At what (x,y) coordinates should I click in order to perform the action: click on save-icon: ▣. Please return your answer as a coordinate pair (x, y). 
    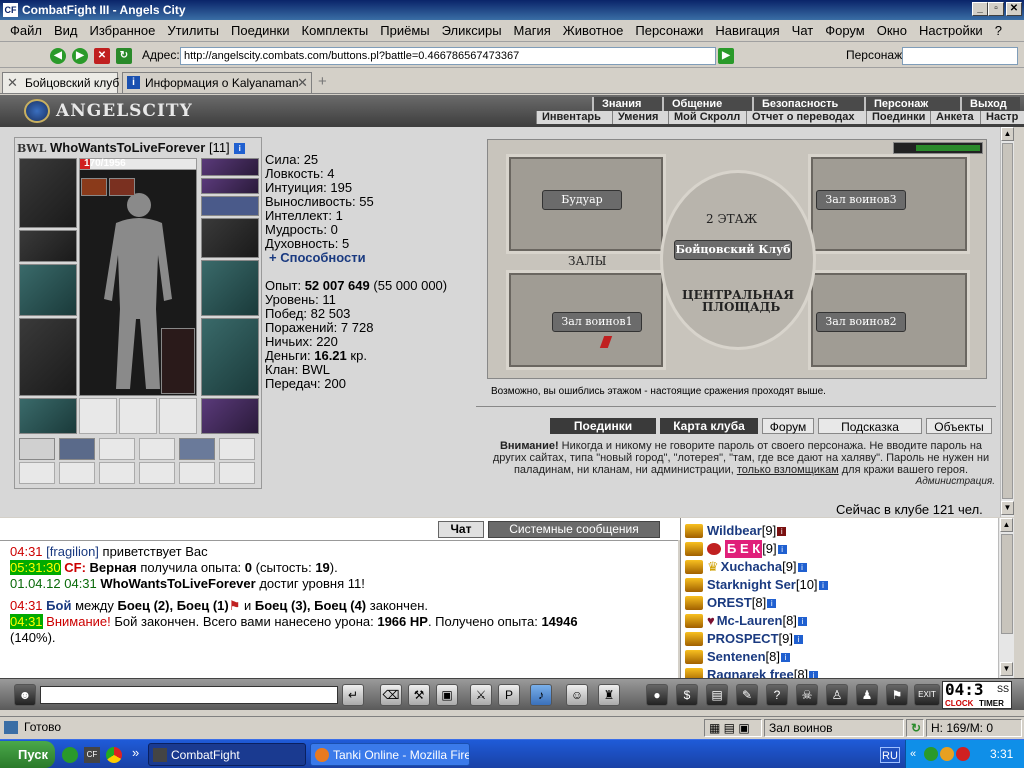
    Looking at the image, I should click on (447, 695).